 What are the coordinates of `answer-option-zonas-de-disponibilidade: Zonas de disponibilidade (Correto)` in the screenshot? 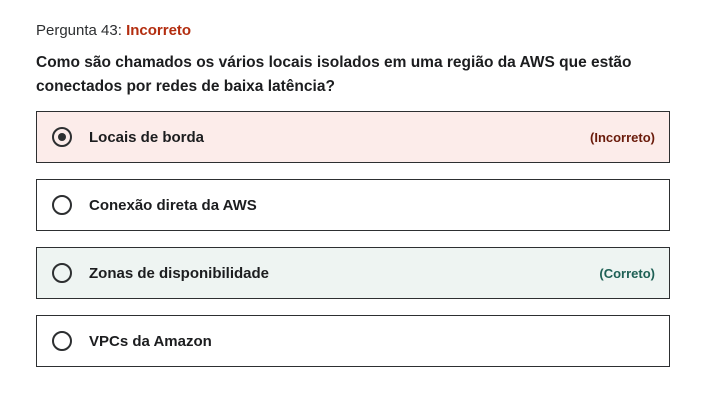 It's located at (353, 273).